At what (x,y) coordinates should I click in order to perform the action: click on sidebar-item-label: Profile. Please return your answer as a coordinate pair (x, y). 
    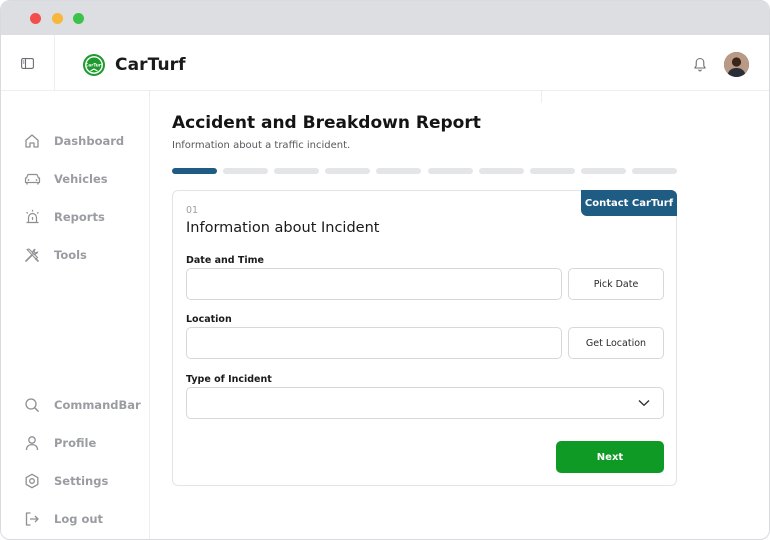
    Looking at the image, I should click on (75, 443).